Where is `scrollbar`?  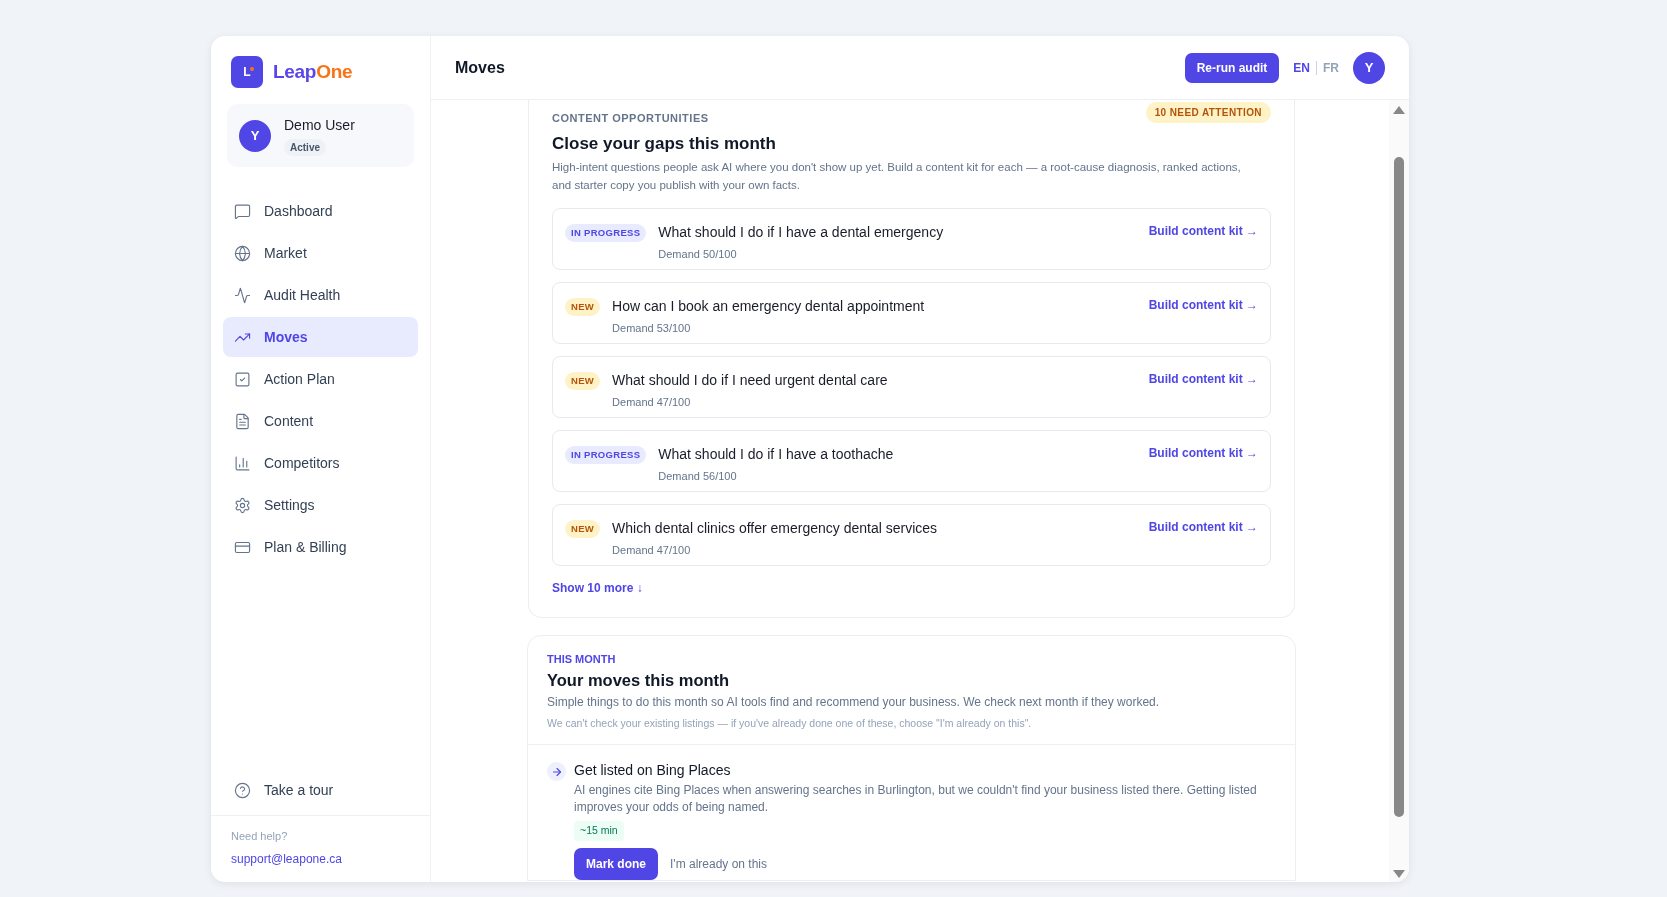
scrollbar is located at coordinates (1399, 491).